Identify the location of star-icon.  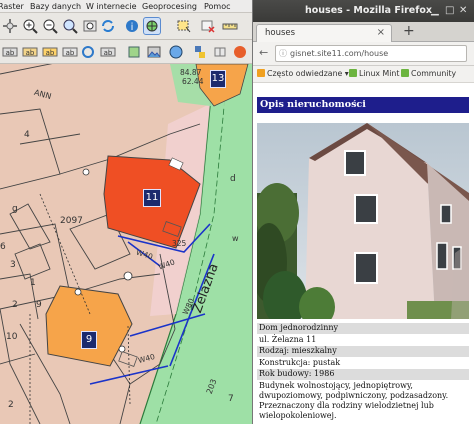
(261, 73).